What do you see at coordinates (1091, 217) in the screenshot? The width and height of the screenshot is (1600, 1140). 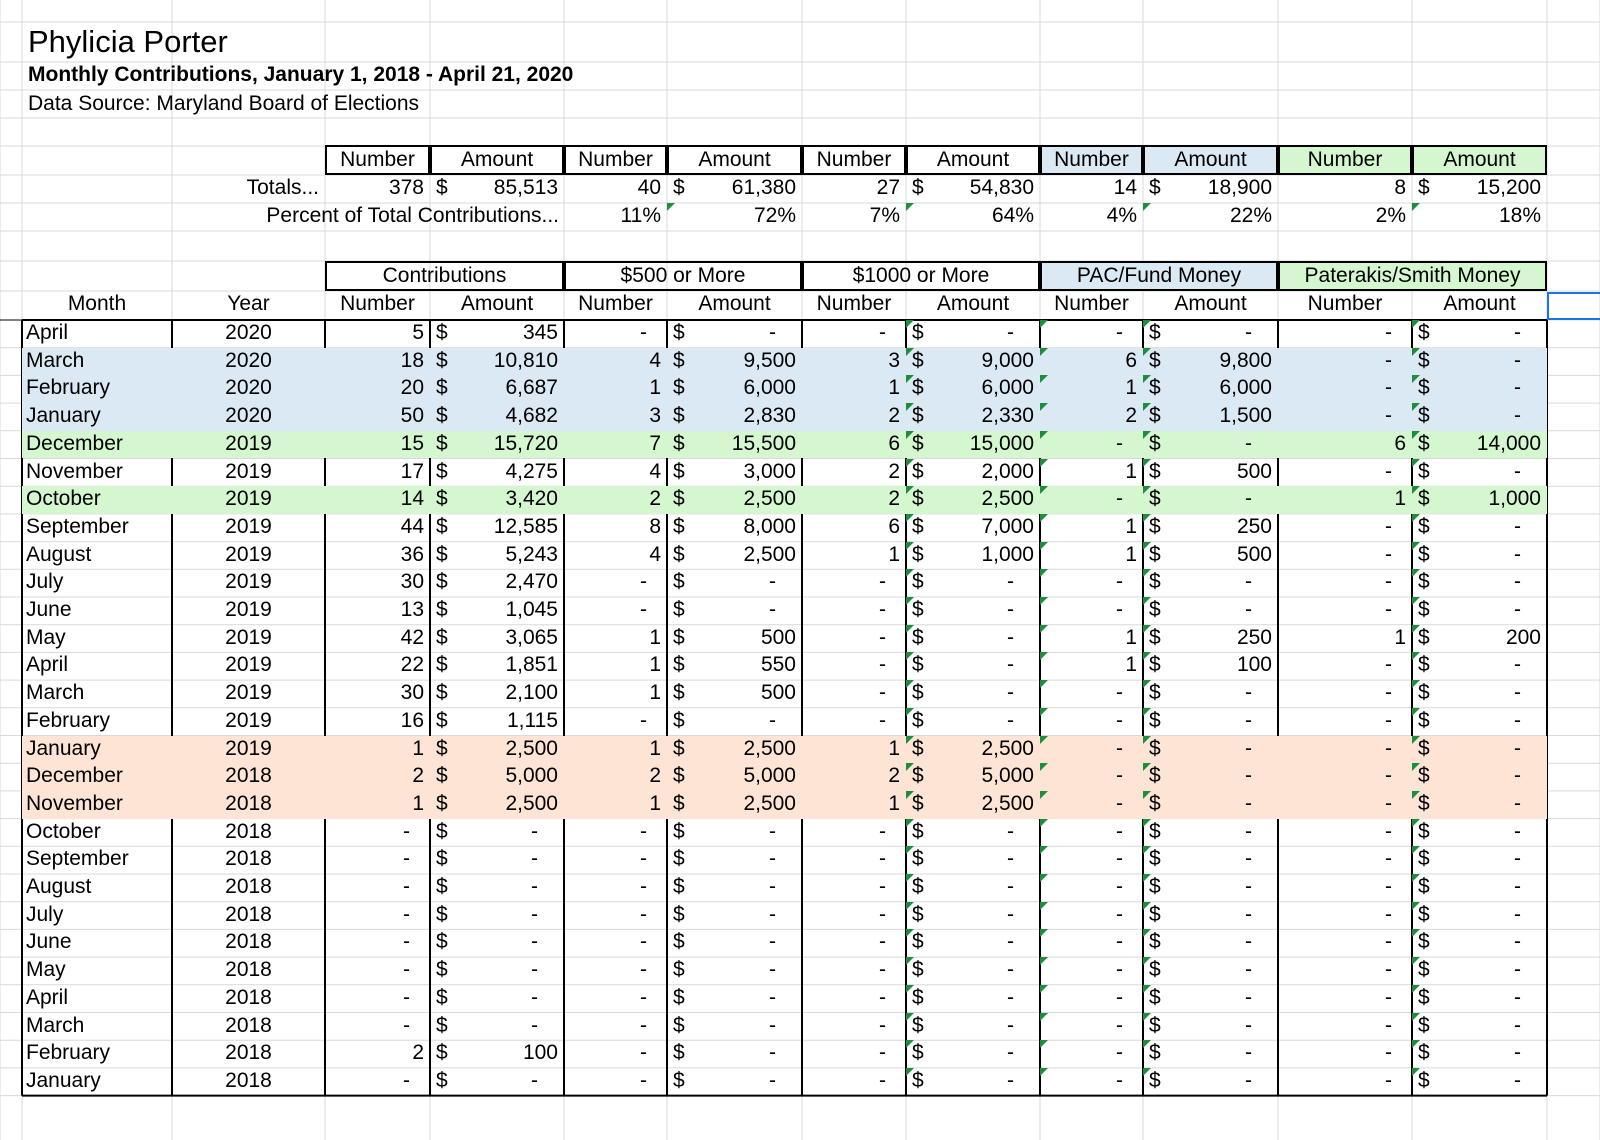 I see `percent-number: 4%` at bounding box center [1091, 217].